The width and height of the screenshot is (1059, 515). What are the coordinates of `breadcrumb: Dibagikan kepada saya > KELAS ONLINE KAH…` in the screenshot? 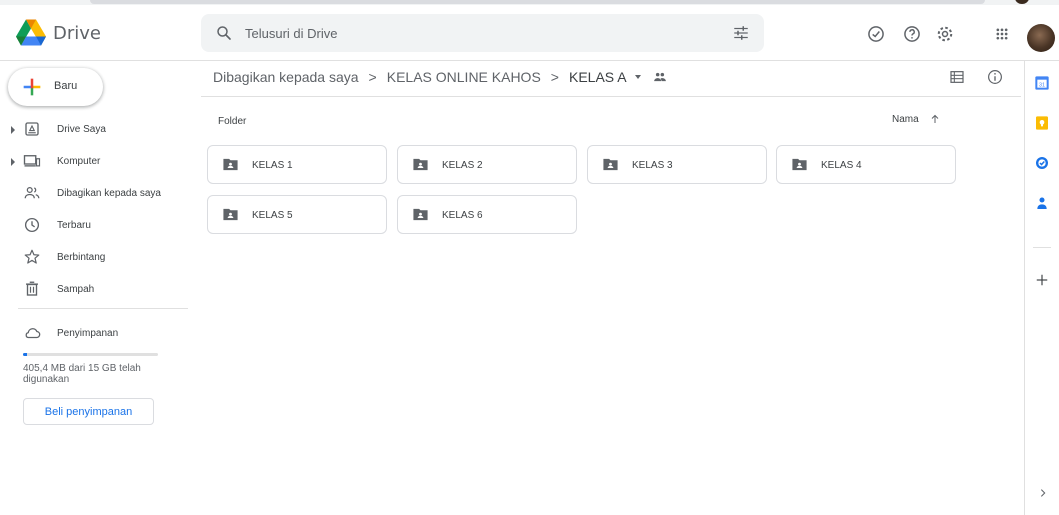 It's located at (440, 77).